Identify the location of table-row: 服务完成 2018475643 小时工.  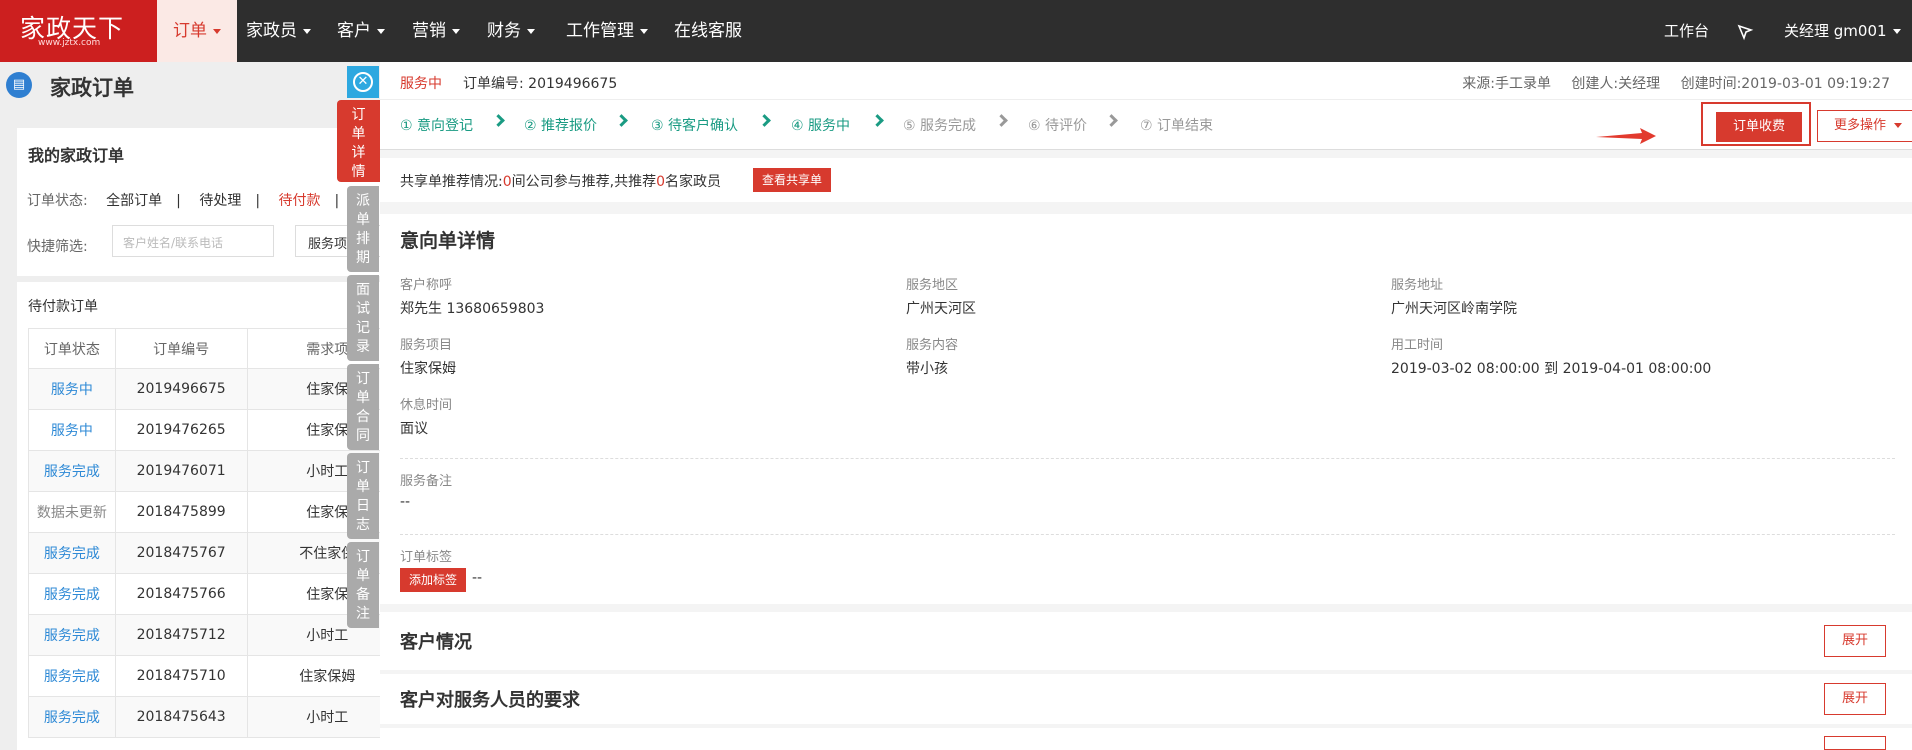
(218, 717).